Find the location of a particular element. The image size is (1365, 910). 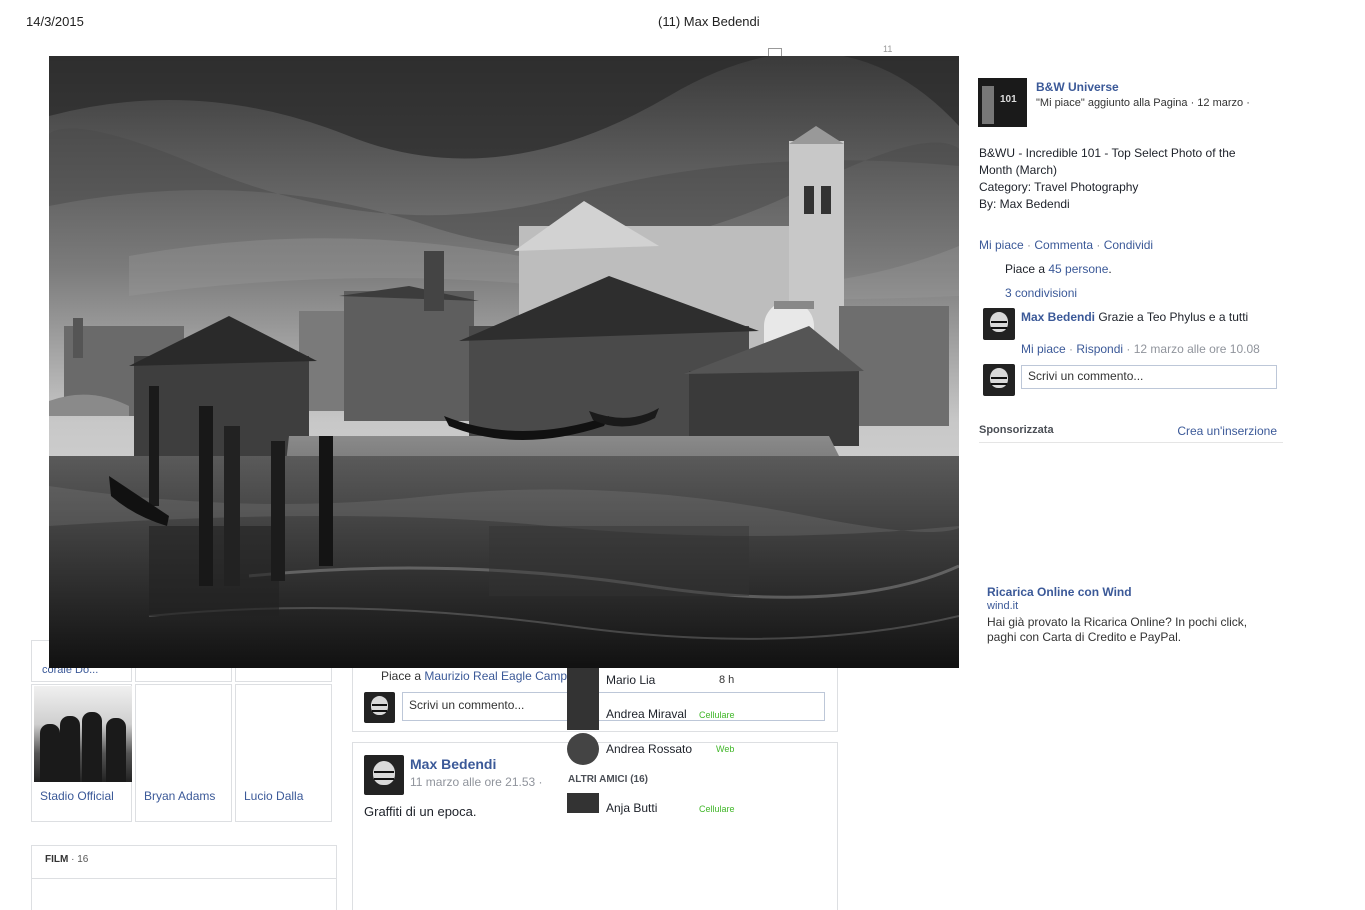

film-heading-label: FILM is located at coordinates (57, 859).